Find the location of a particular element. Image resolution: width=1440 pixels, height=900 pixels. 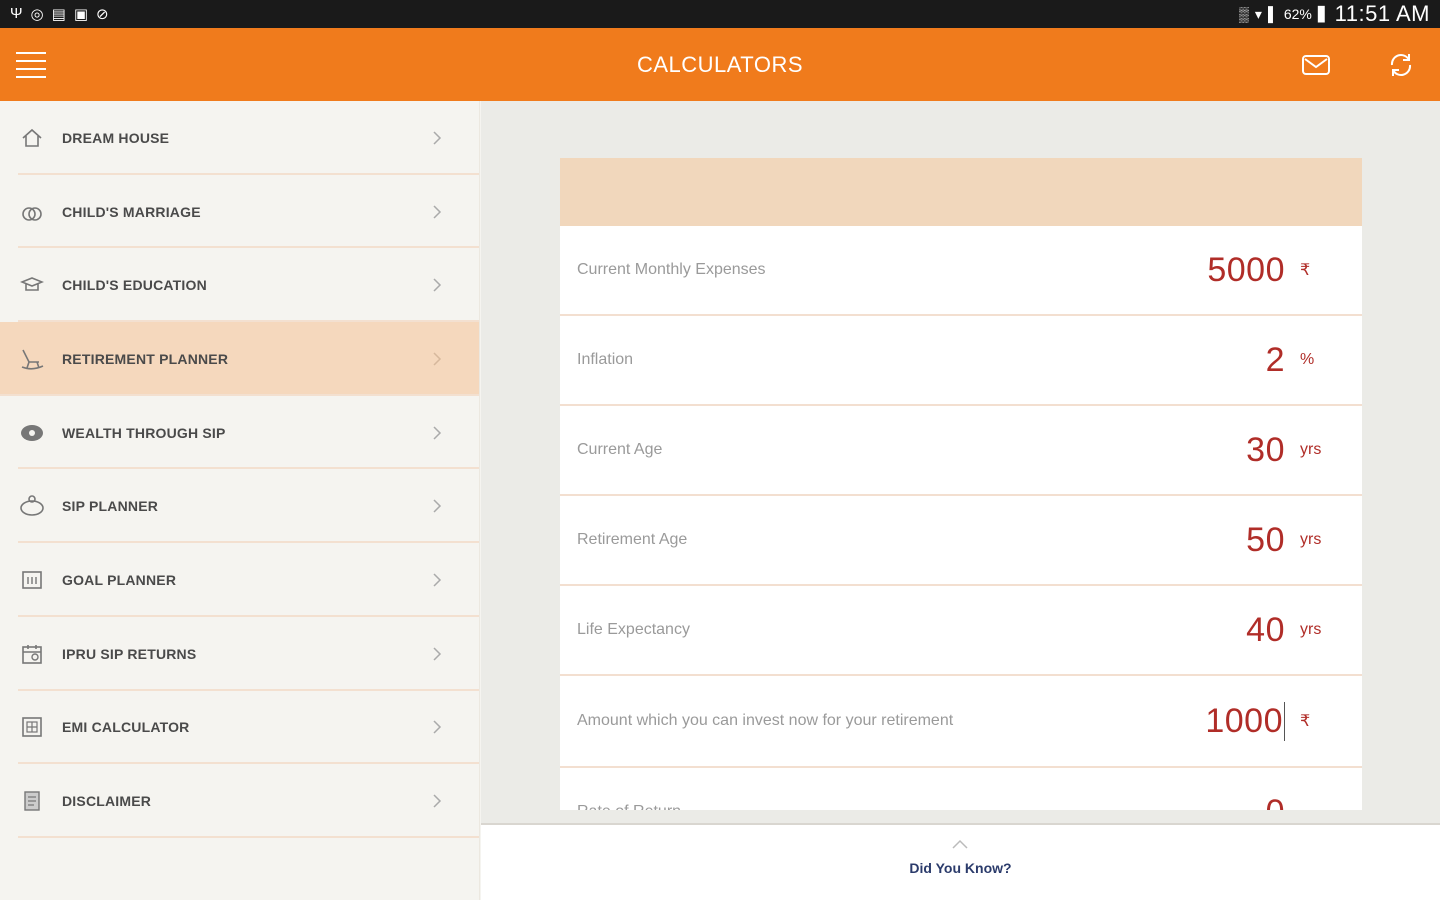

vibrate-icon: ▒ is located at coordinates (1243, 14).